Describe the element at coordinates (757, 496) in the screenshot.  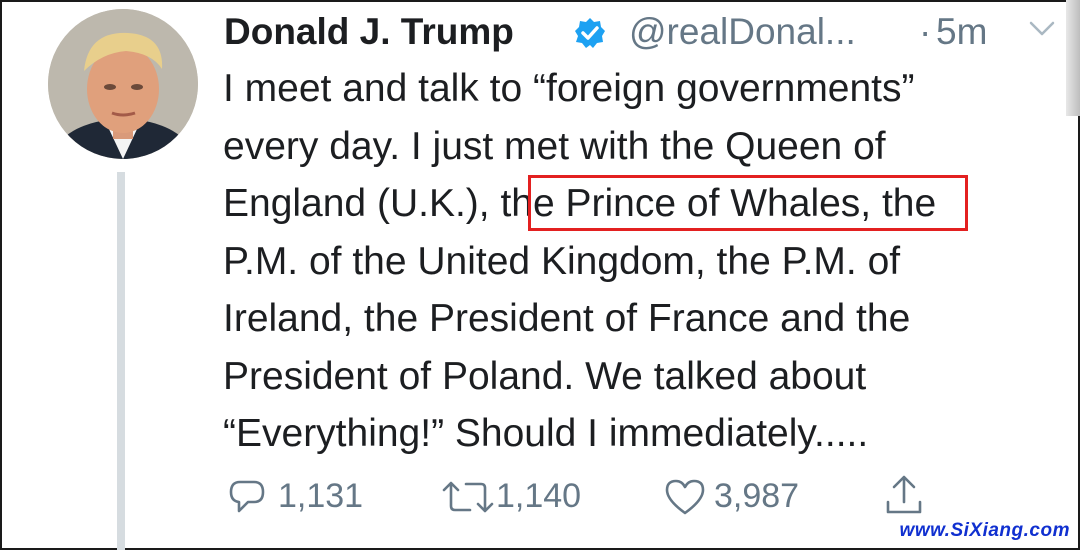
I see `like-count: 3,987` at that location.